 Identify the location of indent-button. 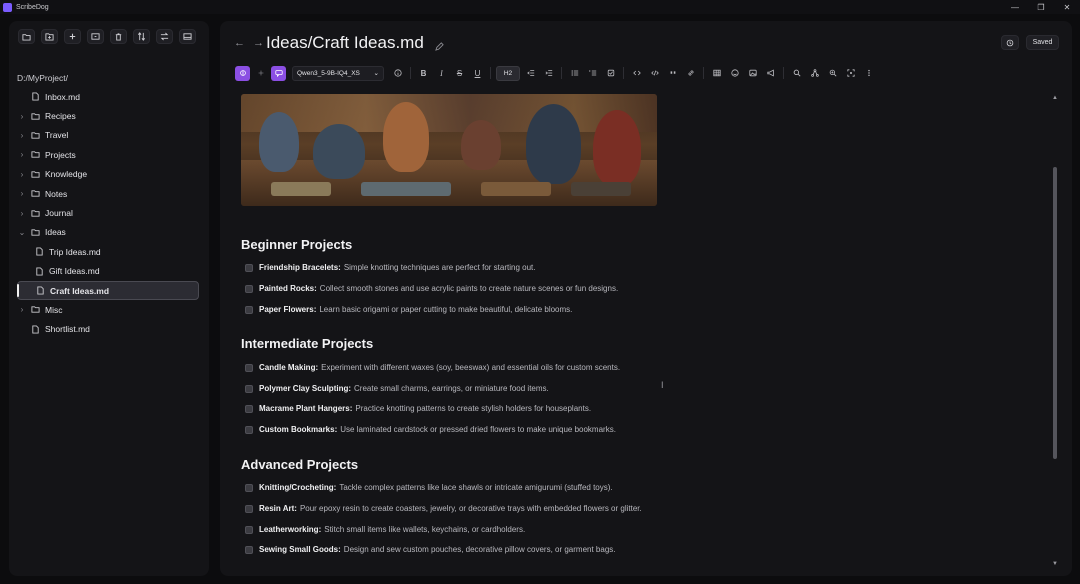
(548, 73).